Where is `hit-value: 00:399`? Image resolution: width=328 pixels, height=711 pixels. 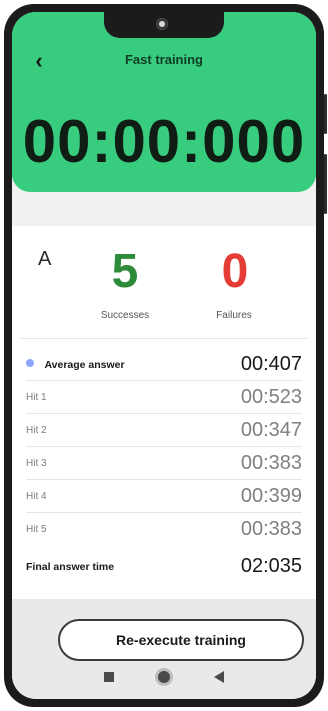 hit-value: 00:399 is located at coordinates (271, 495).